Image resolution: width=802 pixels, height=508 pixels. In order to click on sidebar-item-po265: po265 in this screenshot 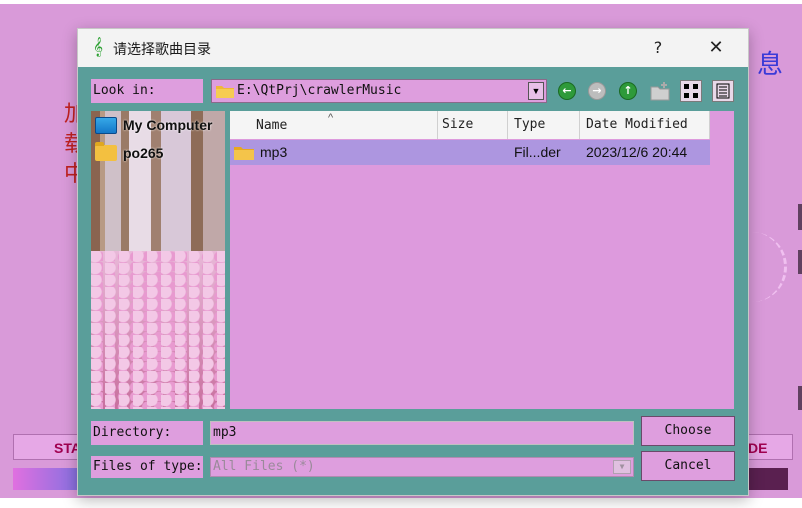, I will do `click(129, 153)`.